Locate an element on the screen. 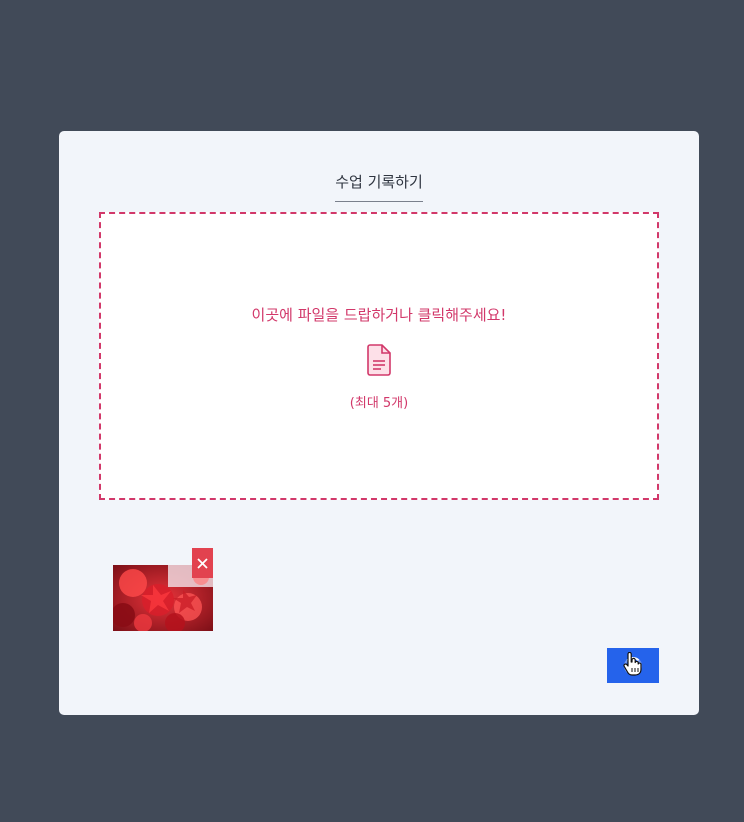 This screenshot has width=744, height=822. close-icon is located at coordinates (202, 563).